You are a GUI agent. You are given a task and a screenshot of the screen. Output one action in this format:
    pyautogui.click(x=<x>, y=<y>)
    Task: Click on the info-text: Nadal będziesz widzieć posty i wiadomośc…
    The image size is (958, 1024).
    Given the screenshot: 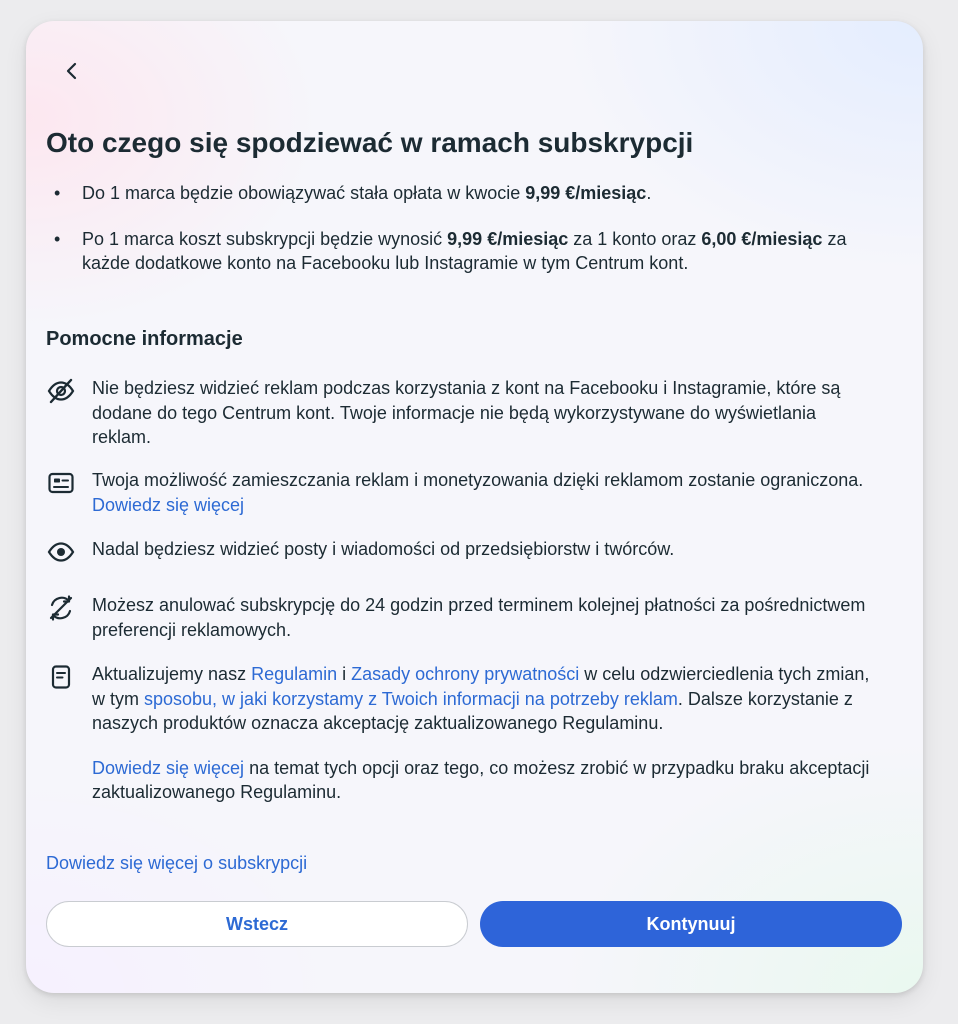 What is the action you would take?
    pyautogui.click(x=383, y=549)
    